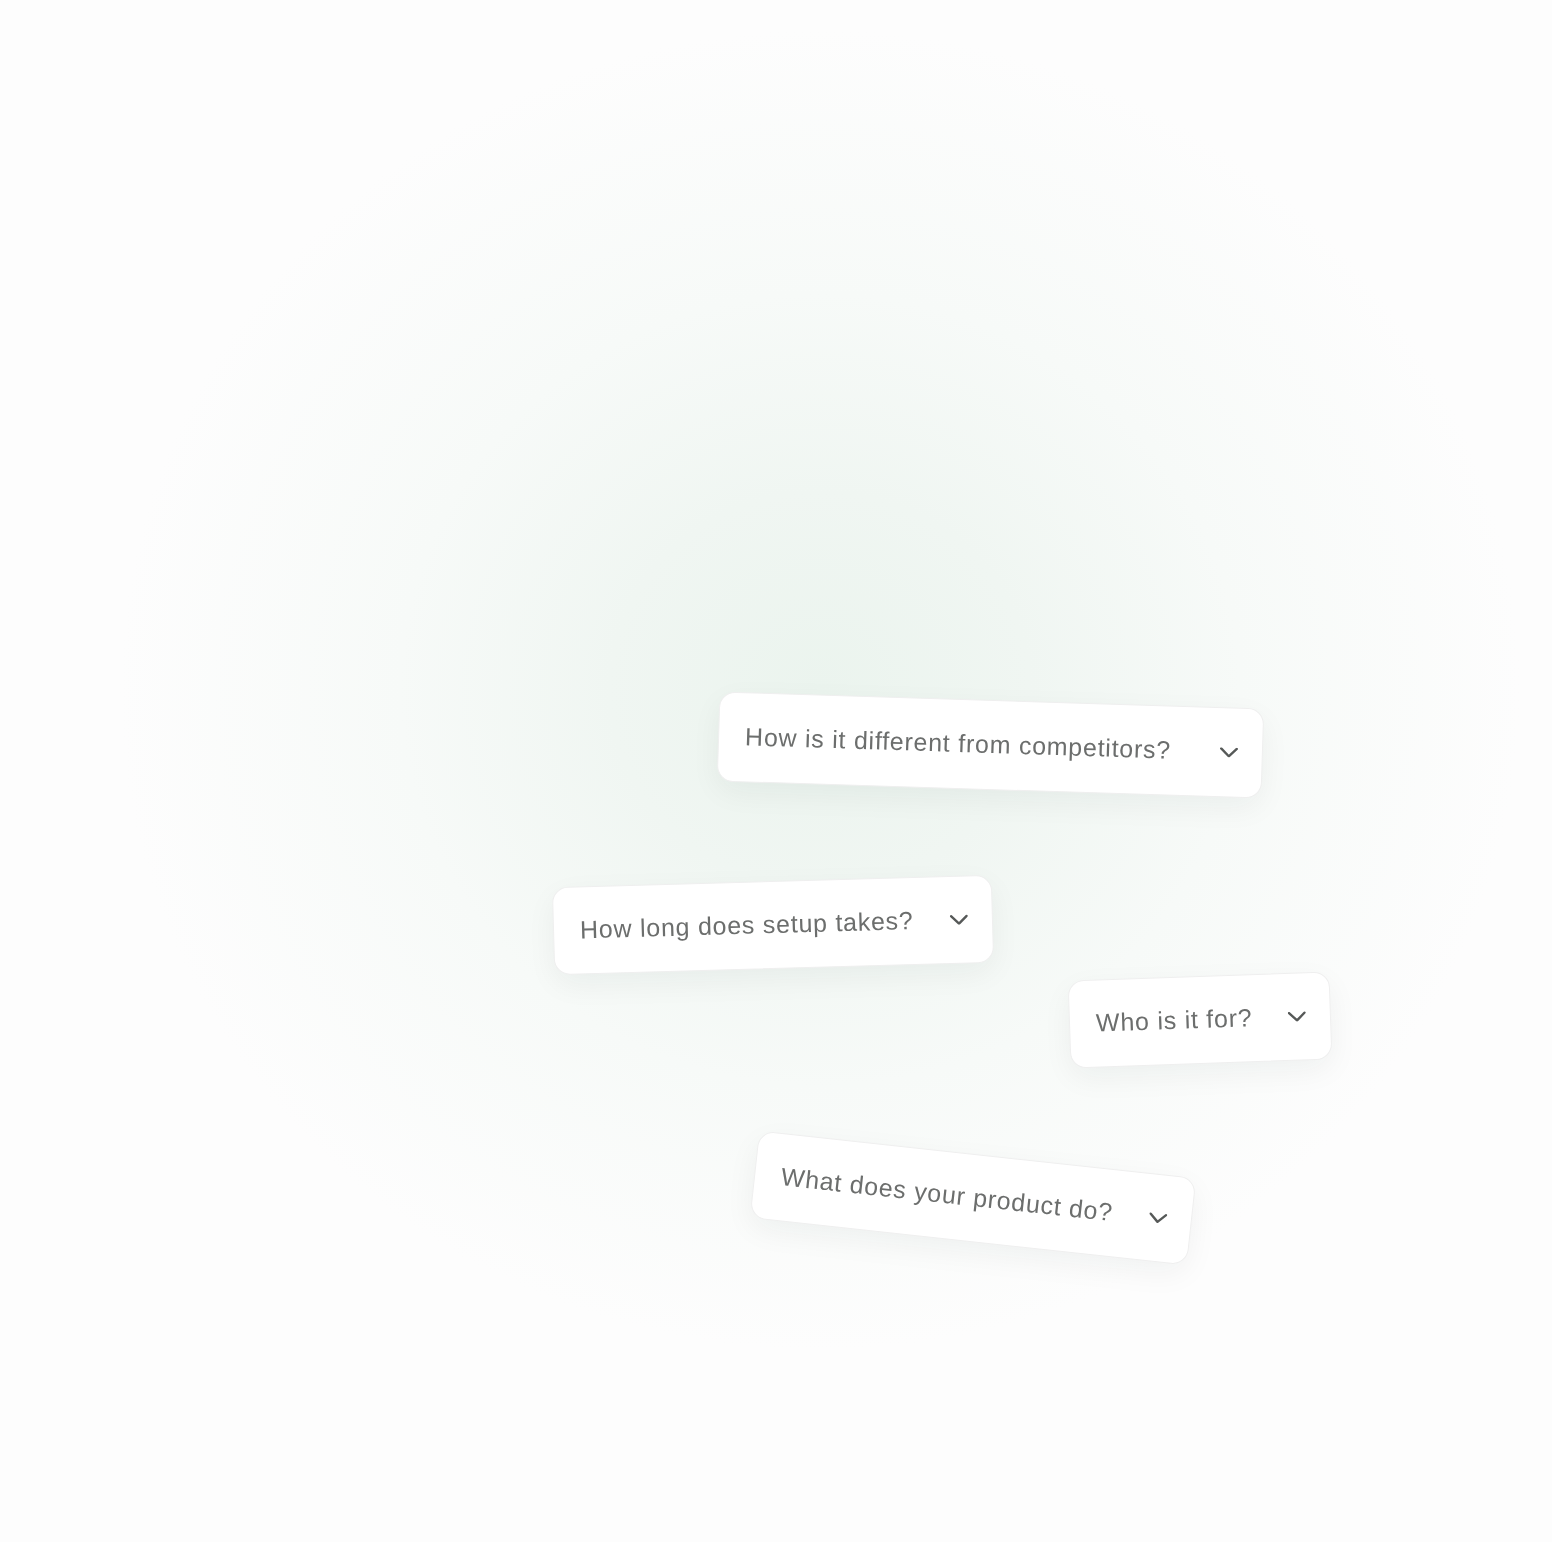 The image size is (1552, 1542). I want to click on faq-item: How is it different from competitors?, so click(990, 745).